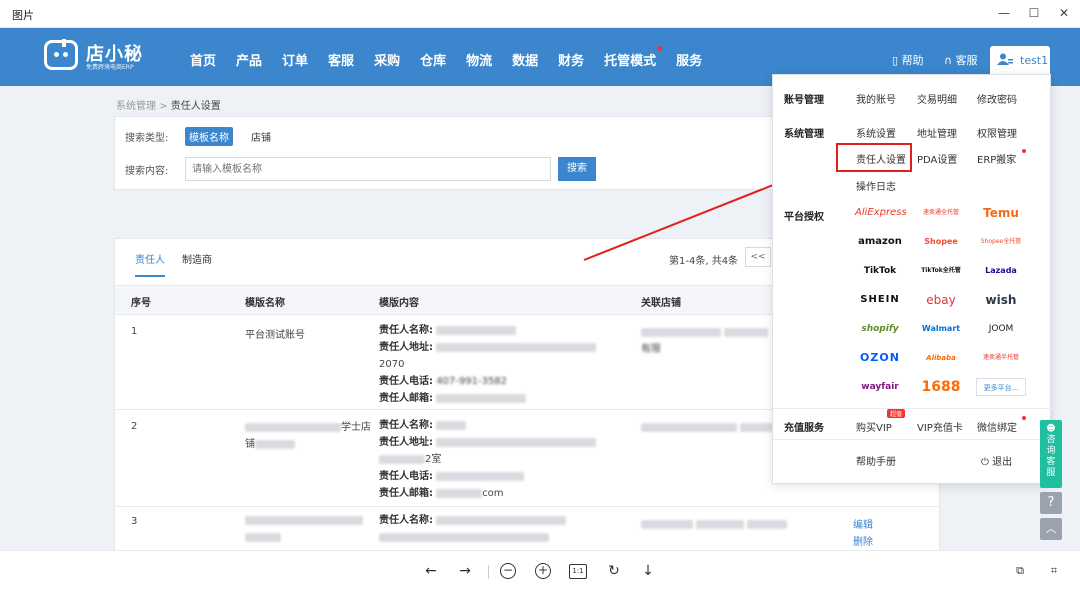 This screenshot has height=592, width=1080. I want to click on temu-logo: Temu, so click(1001, 213).